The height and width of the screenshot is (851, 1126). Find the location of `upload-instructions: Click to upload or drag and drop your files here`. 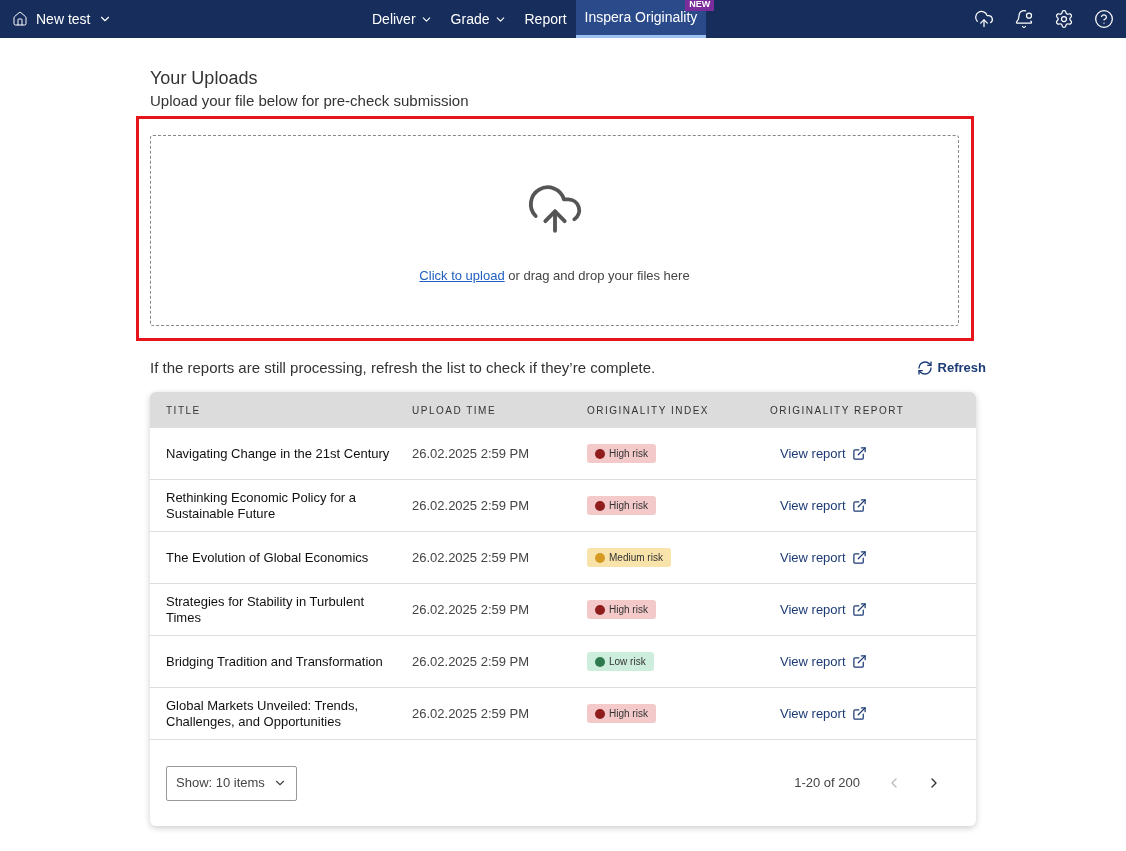

upload-instructions: Click to upload or drag and drop your files here is located at coordinates (554, 276).